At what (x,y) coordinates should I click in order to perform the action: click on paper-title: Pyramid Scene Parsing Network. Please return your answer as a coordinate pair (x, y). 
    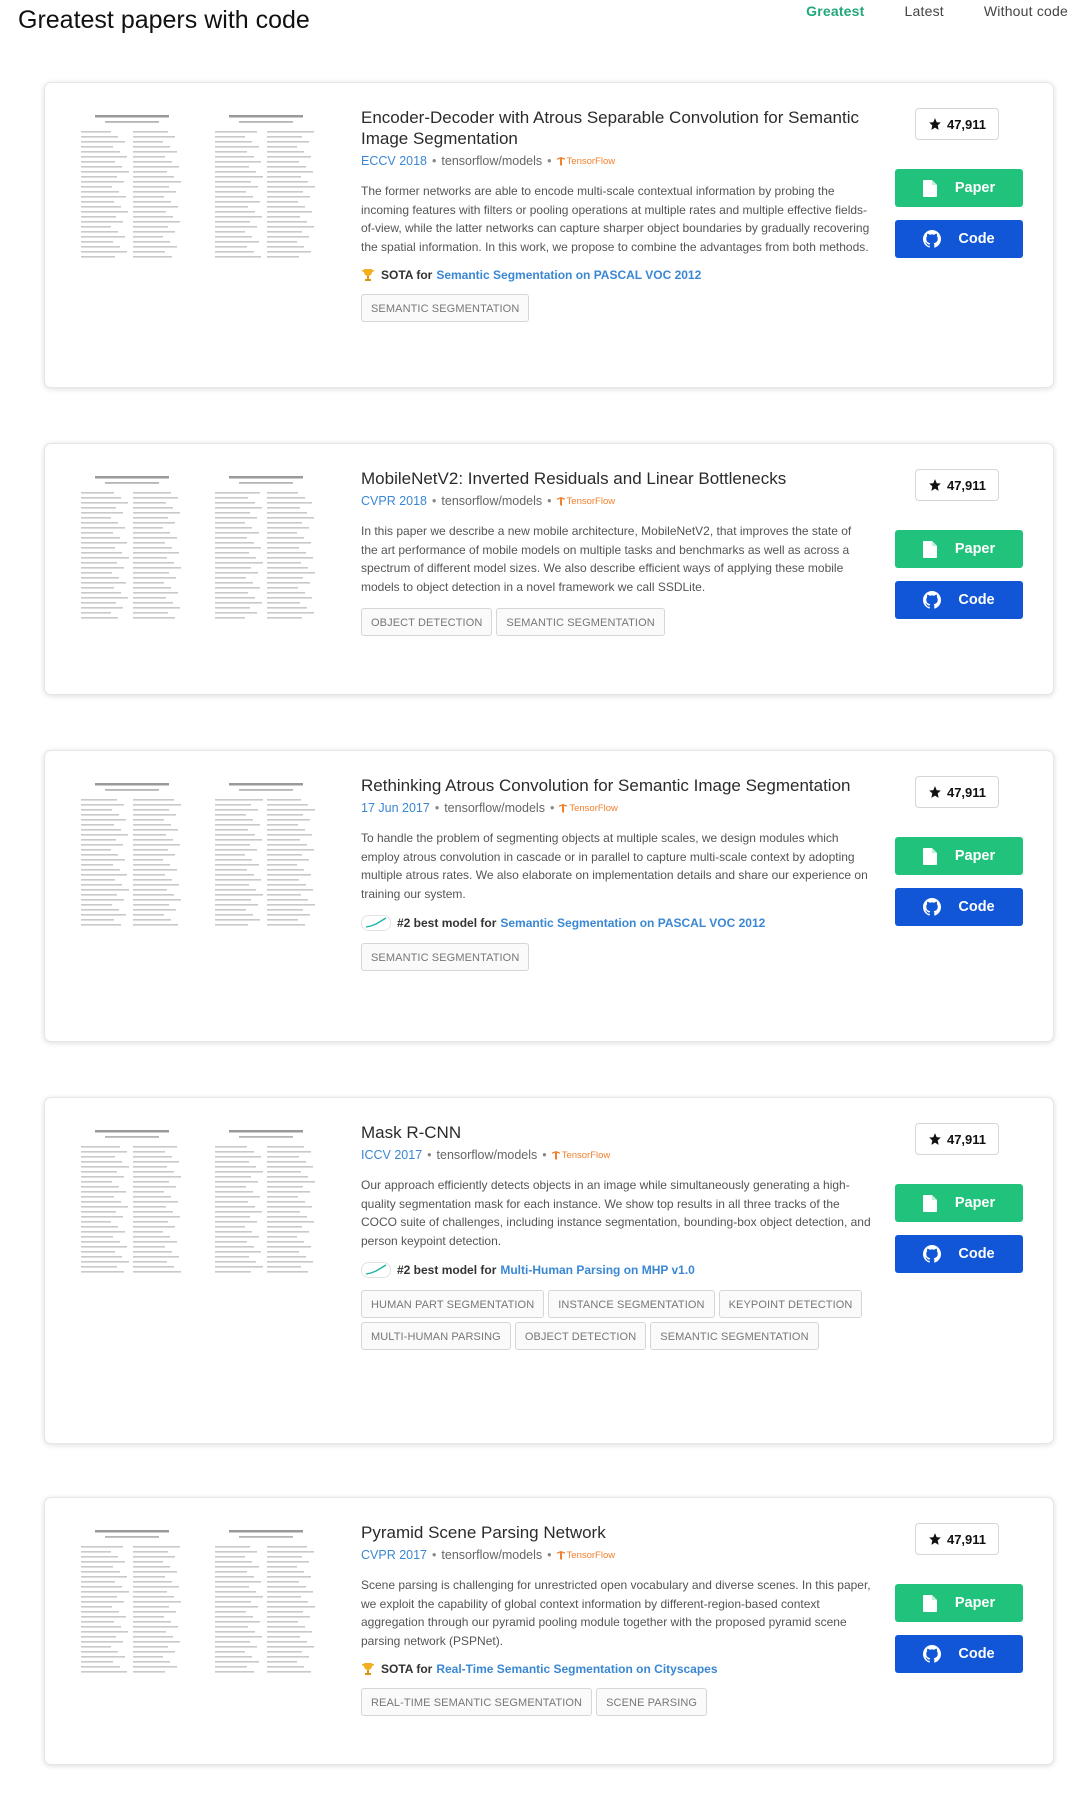
    Looking at the image, I should click on (616, 1532).